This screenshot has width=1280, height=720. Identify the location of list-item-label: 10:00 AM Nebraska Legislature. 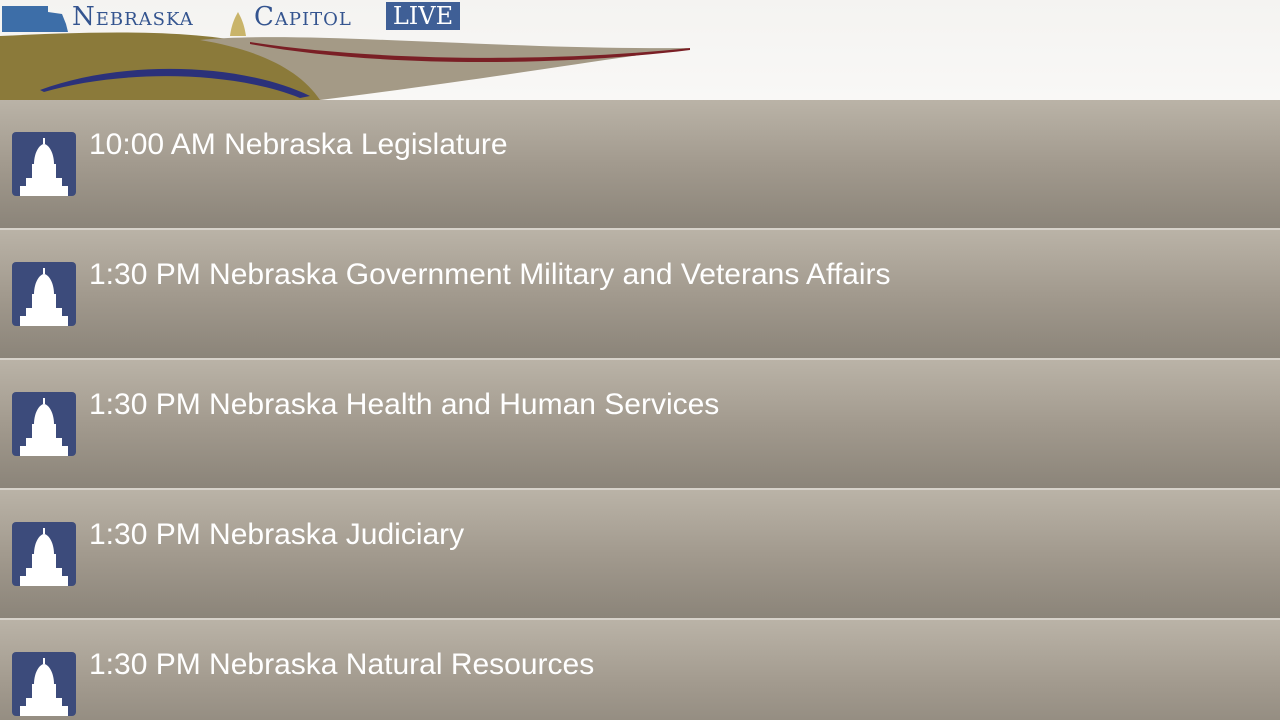
(298, 144).